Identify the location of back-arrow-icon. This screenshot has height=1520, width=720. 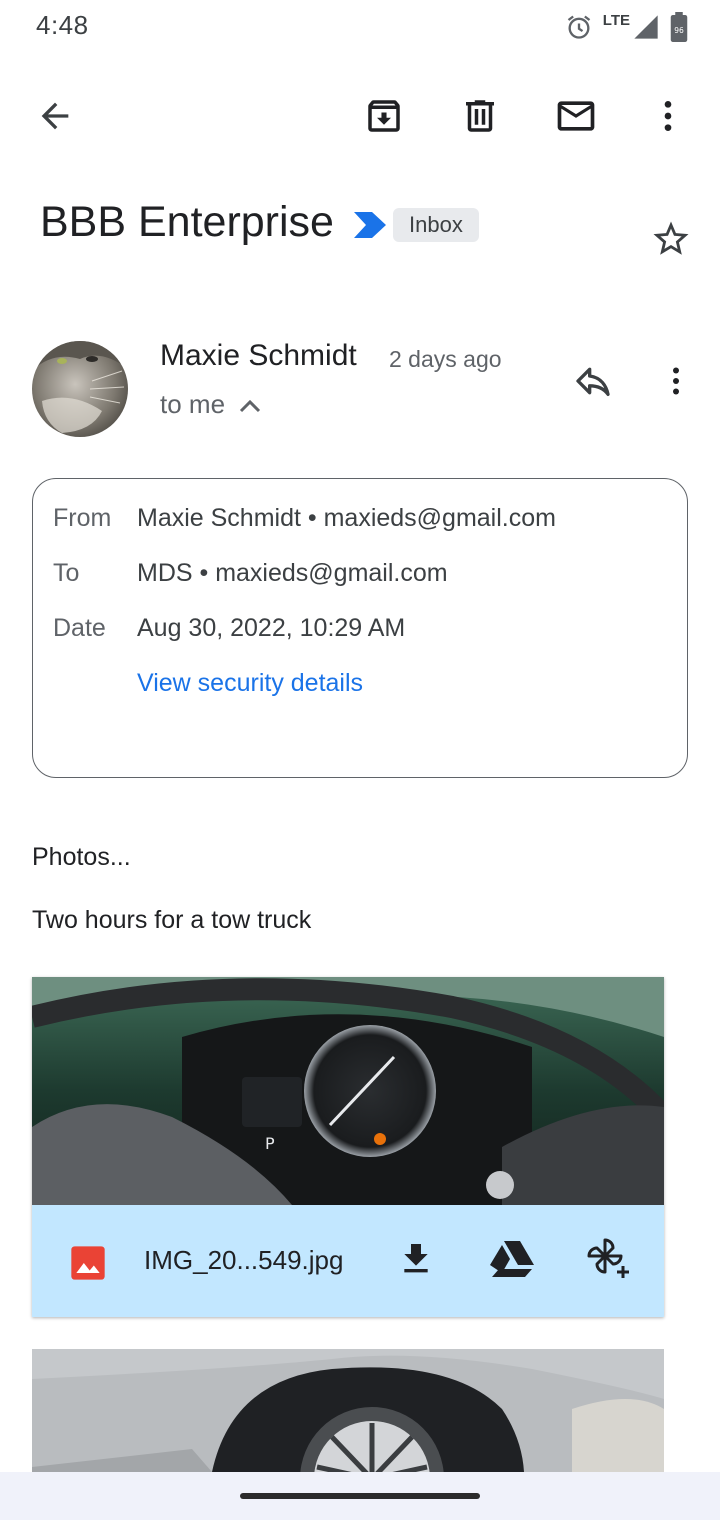
(55, 118).